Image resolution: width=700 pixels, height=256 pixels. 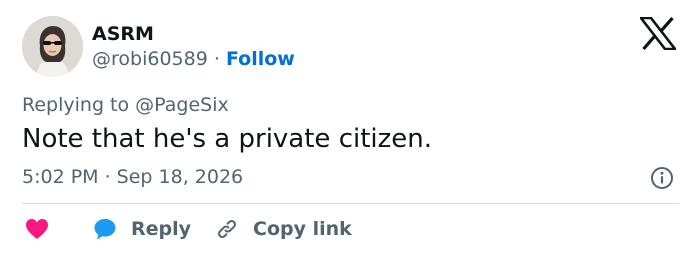 I want to click on tweet-text: Note that he's a private citizen., so click(x=227, y=139).